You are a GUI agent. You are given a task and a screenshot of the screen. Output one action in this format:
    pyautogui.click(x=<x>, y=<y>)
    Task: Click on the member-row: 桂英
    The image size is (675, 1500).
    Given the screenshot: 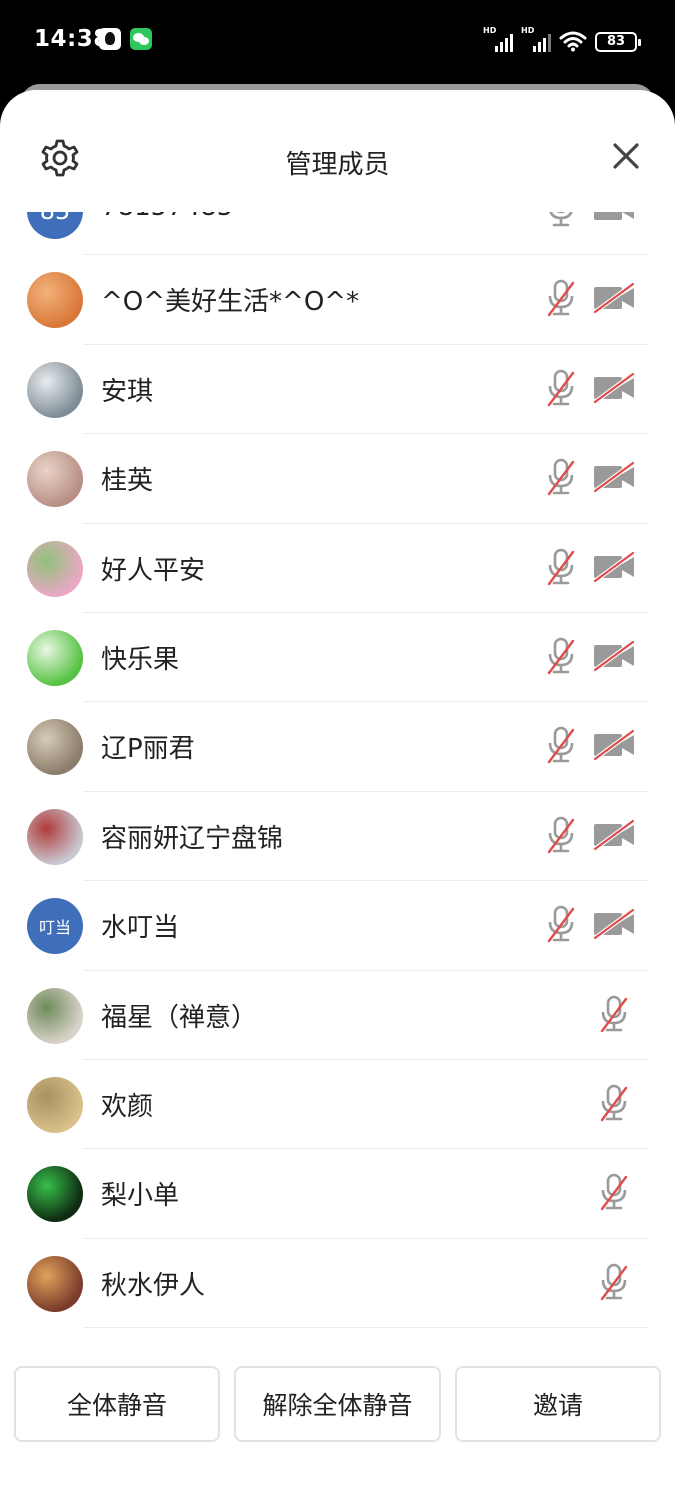 What is the action you would take?
    pyautogui.click(x=337, y=479)
    